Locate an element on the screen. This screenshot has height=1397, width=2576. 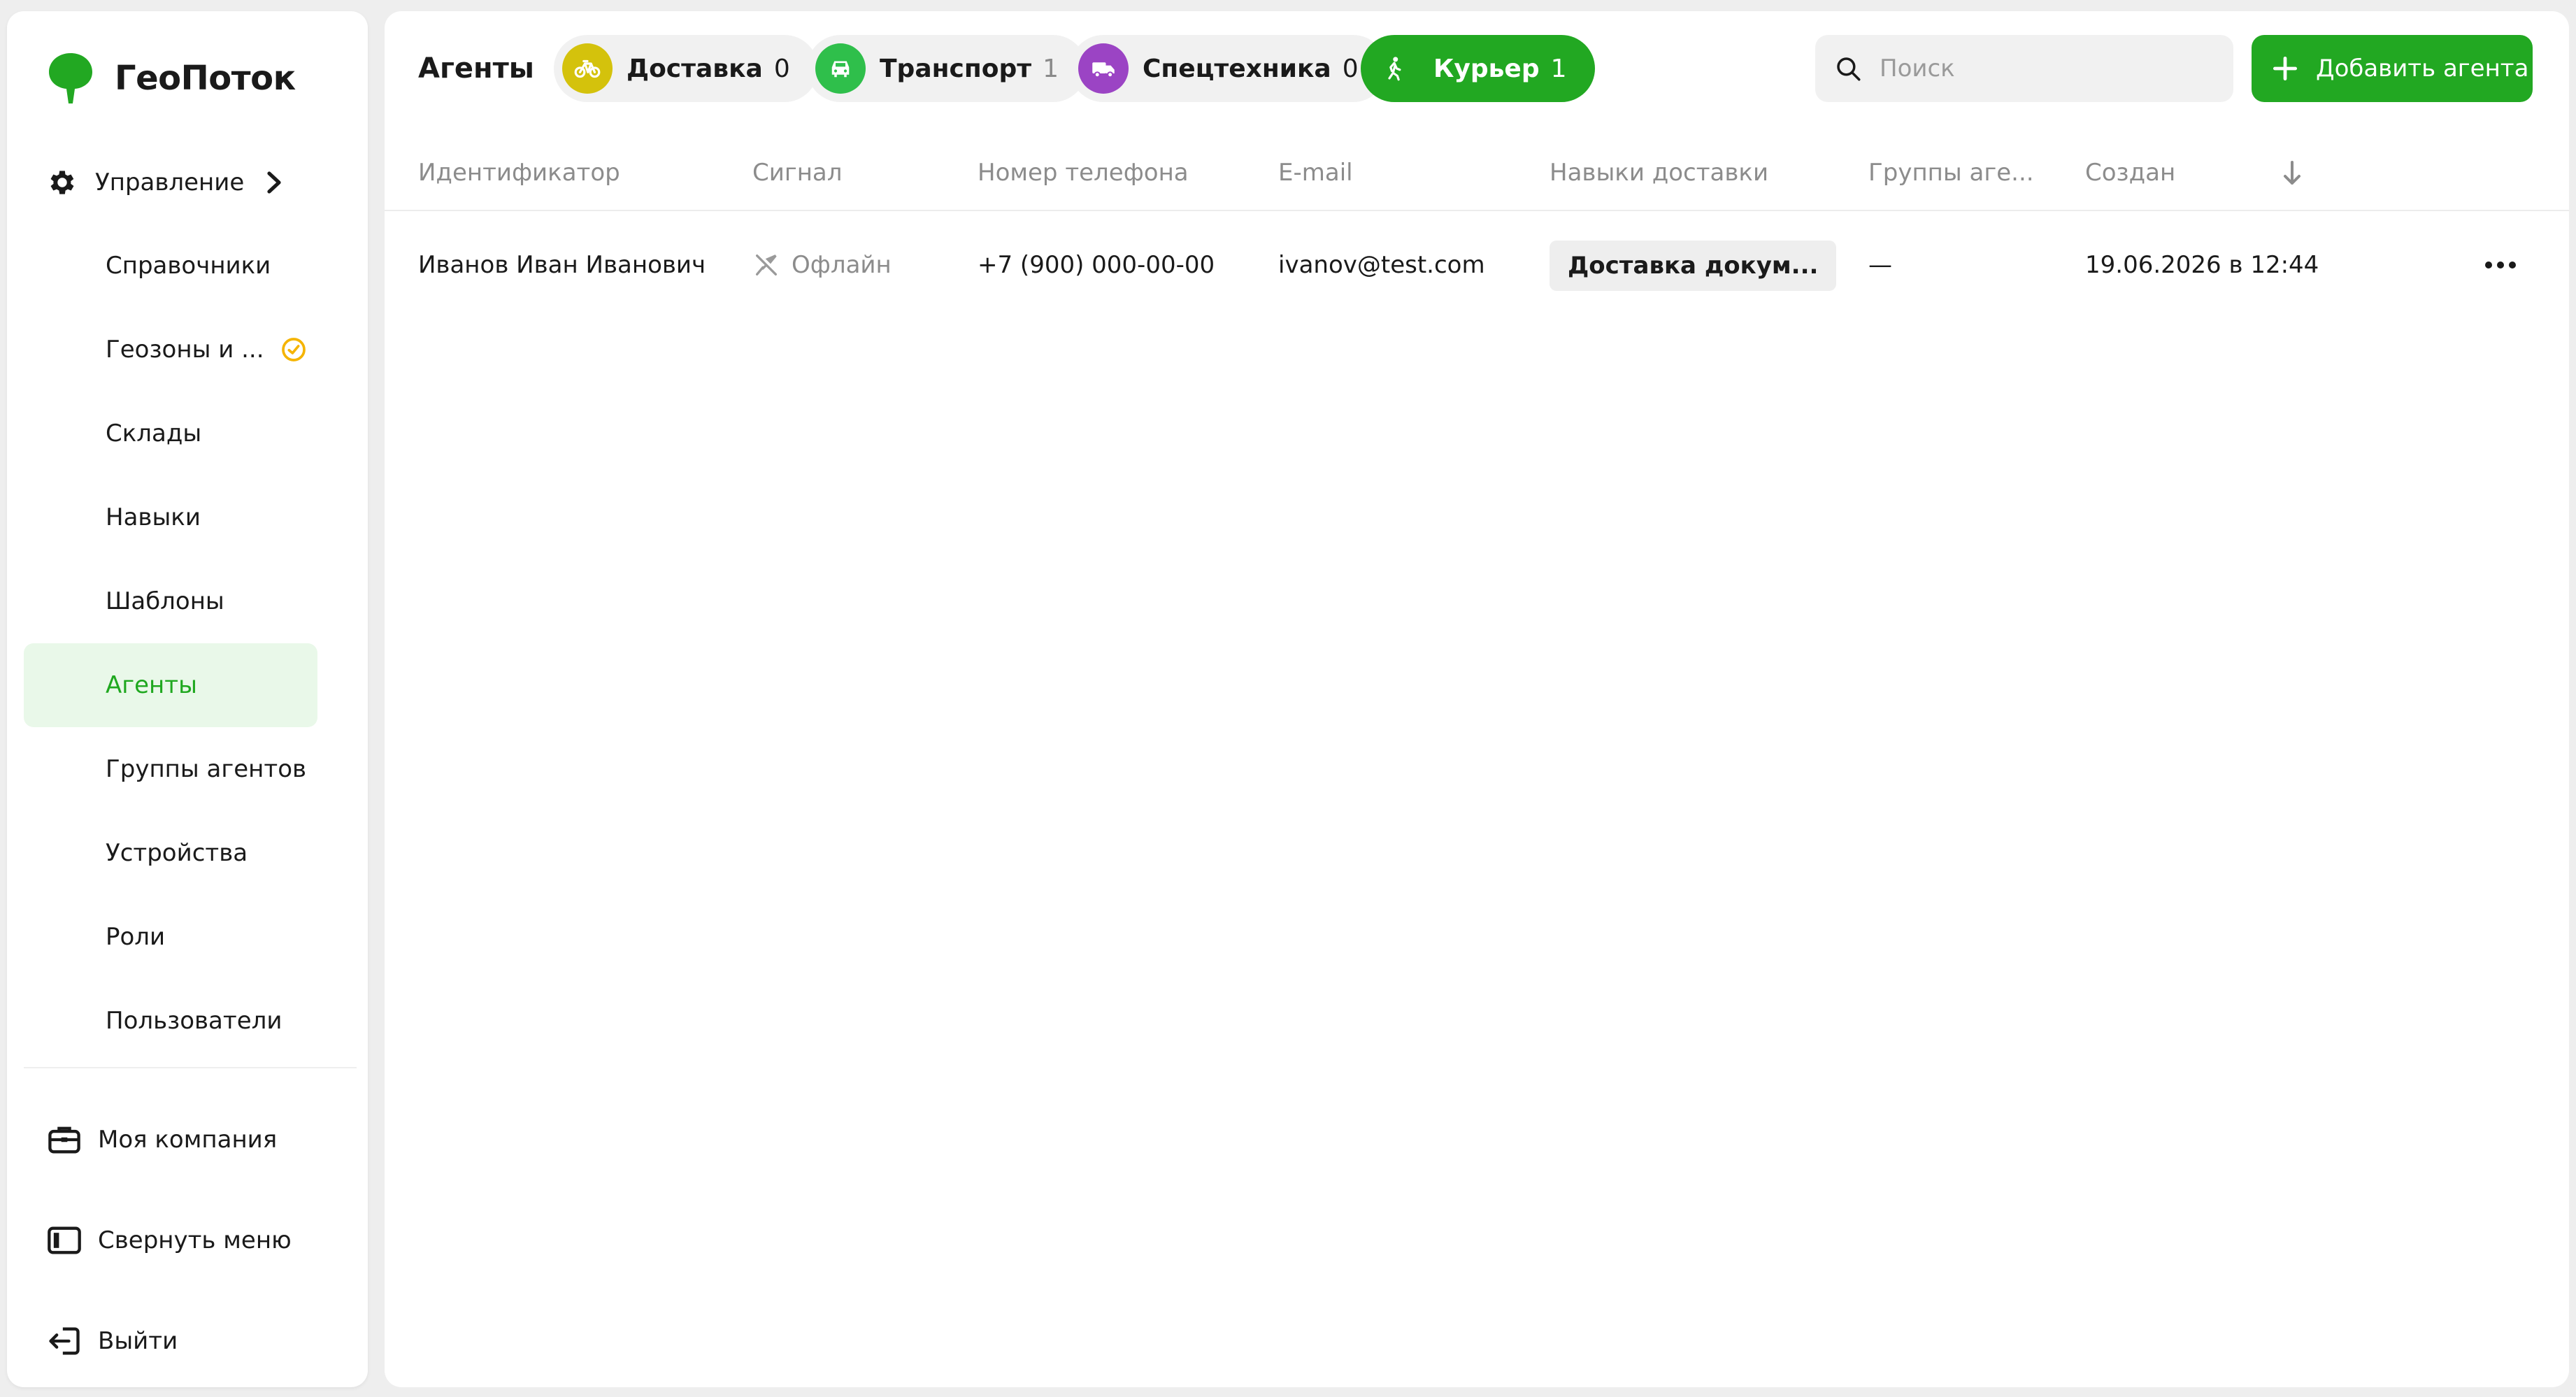
sidebar-item-label: Склады is located at coordinates (154, 433).